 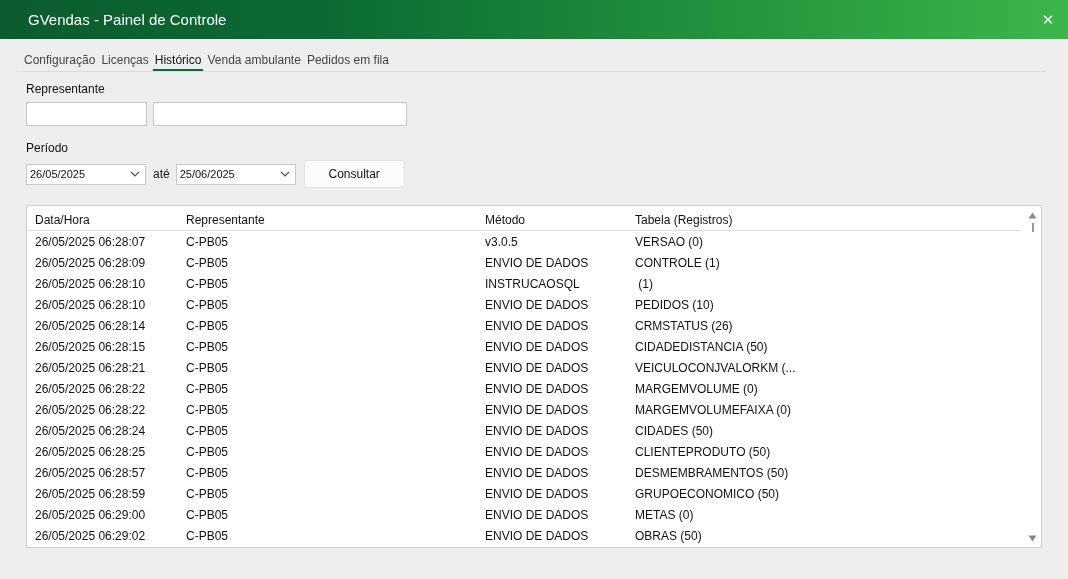 What do you see at coordinates (501, 241) in the screenshot?
I see `table-cell-text: v3.0.5` at bounding box center [501, 241].